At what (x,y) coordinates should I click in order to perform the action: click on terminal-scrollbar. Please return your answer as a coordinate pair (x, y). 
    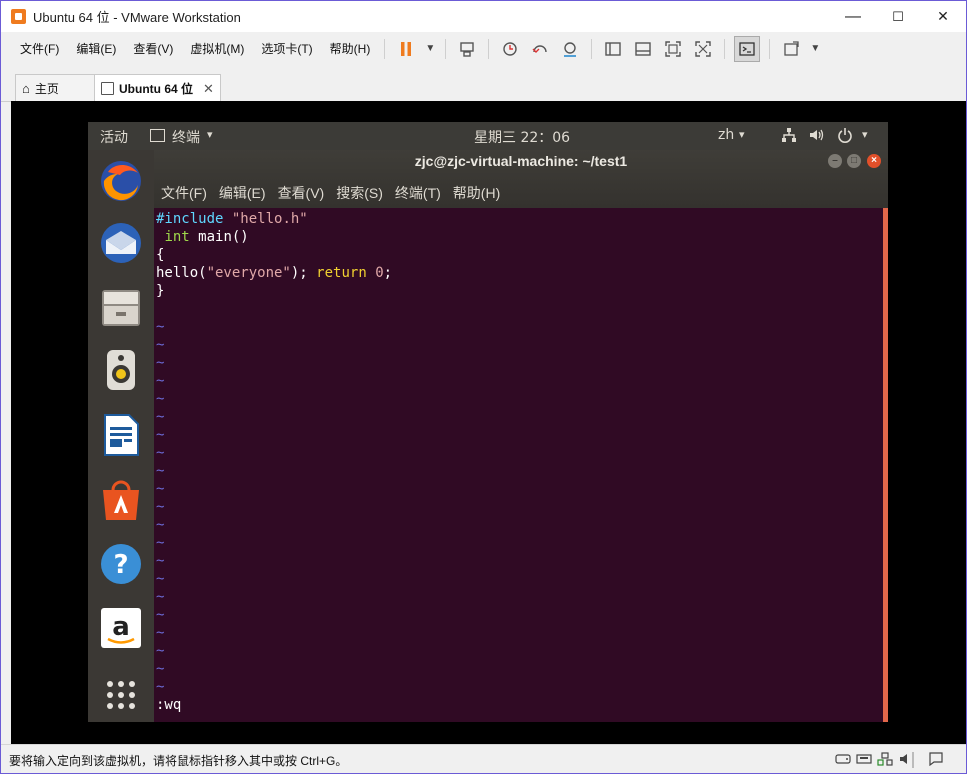
    Looking at the image, I should click on (885, 465).